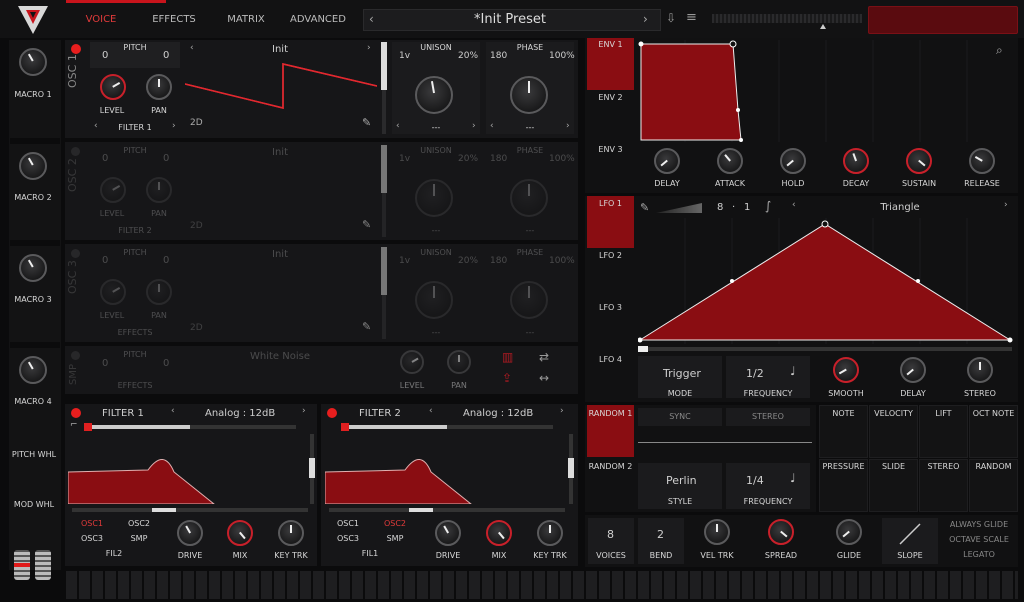  What do you see at coordinates (691, 17) in the screenshot?
I see `menu-icon: ≡` at bounding box center [691, 17].